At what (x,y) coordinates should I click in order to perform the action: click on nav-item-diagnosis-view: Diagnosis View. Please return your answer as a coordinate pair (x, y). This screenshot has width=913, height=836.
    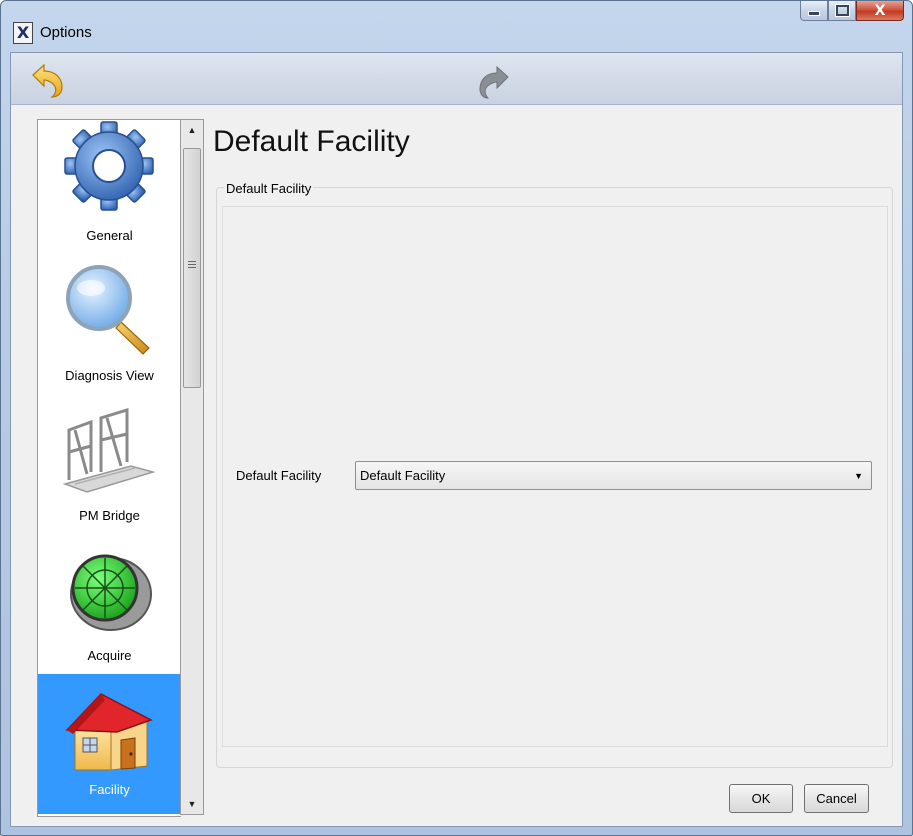
    Looking at the image, I should click on (109, 324).